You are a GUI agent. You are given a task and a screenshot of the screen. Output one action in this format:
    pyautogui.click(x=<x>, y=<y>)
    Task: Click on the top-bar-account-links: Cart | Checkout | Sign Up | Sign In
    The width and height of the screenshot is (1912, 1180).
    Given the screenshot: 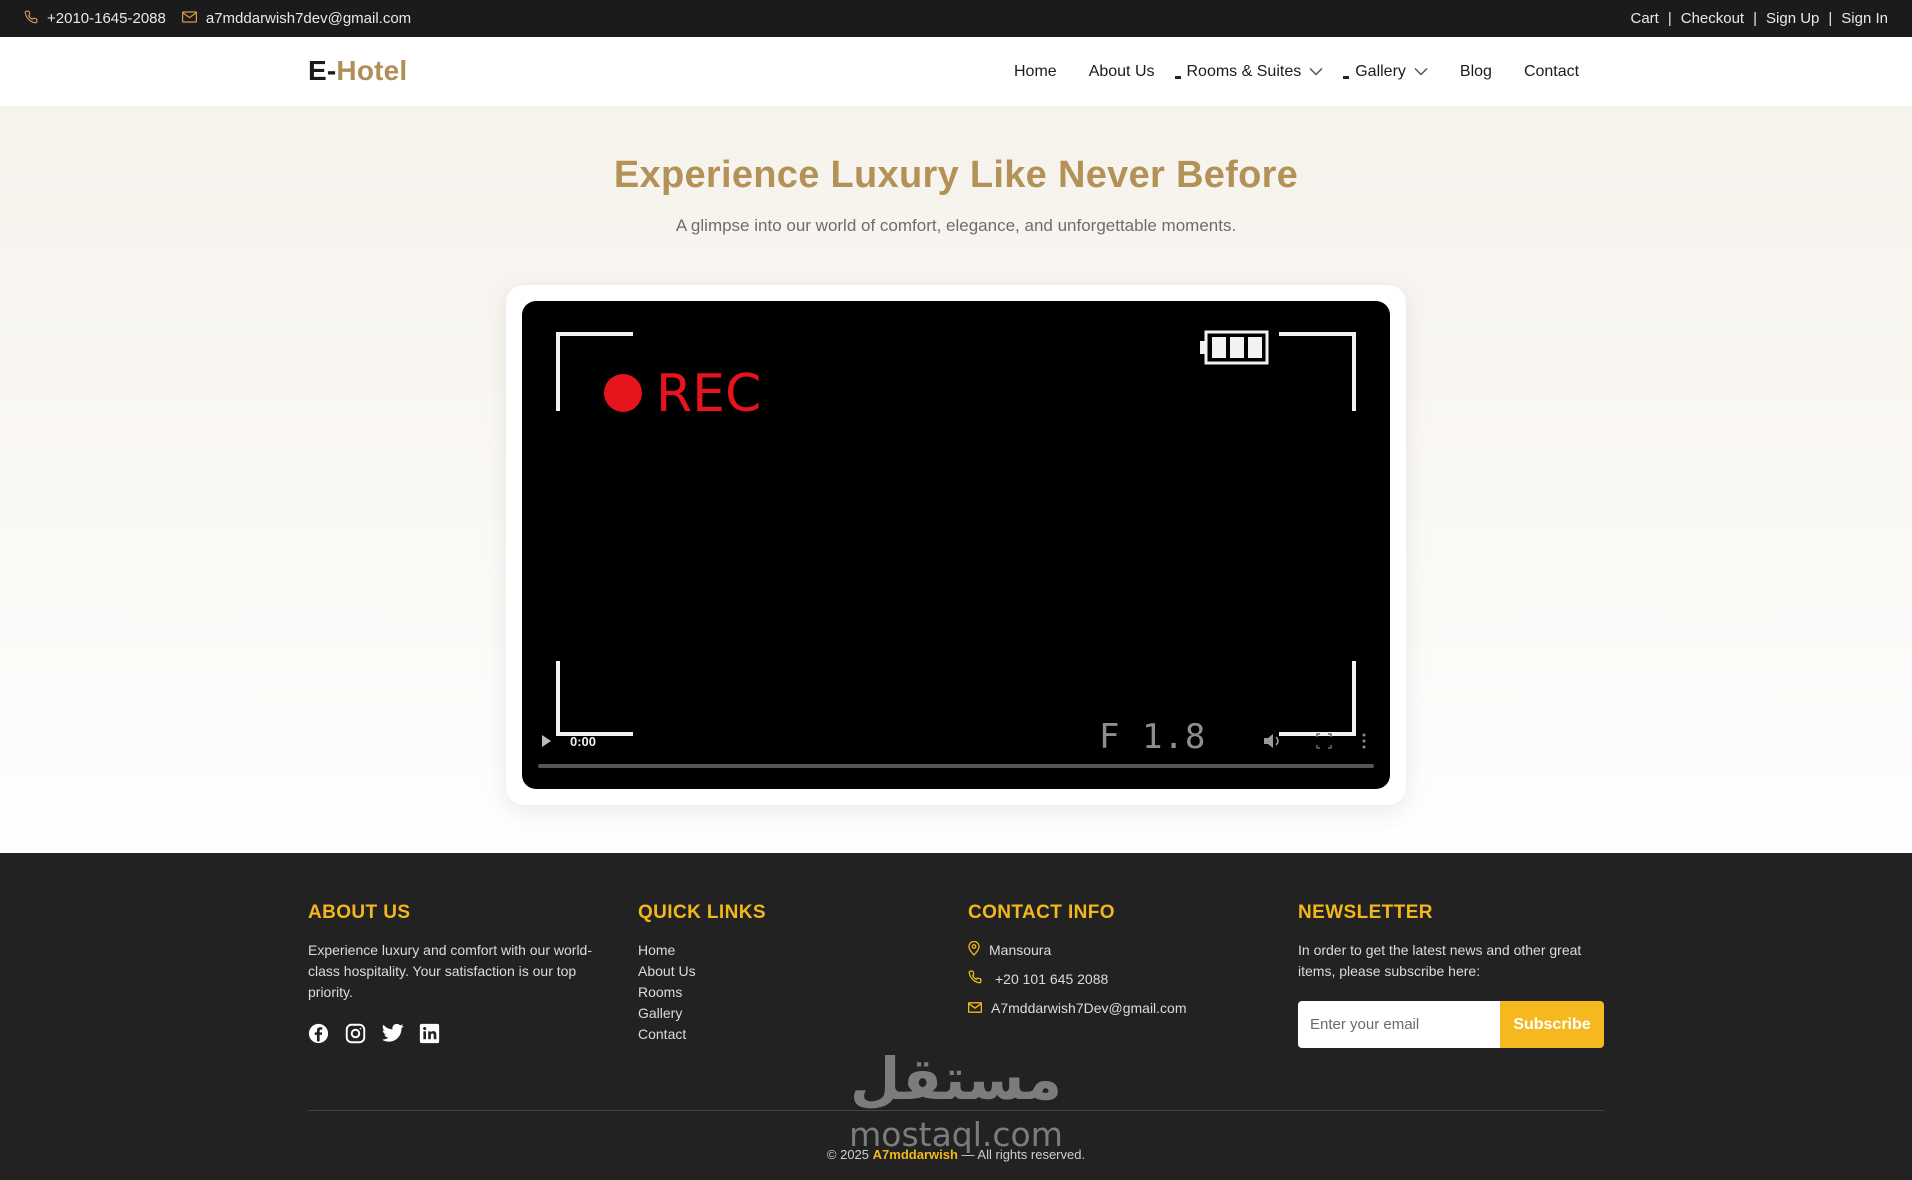 What is the action you would take?
    pyautogui.click(x=1759, y=18)
    